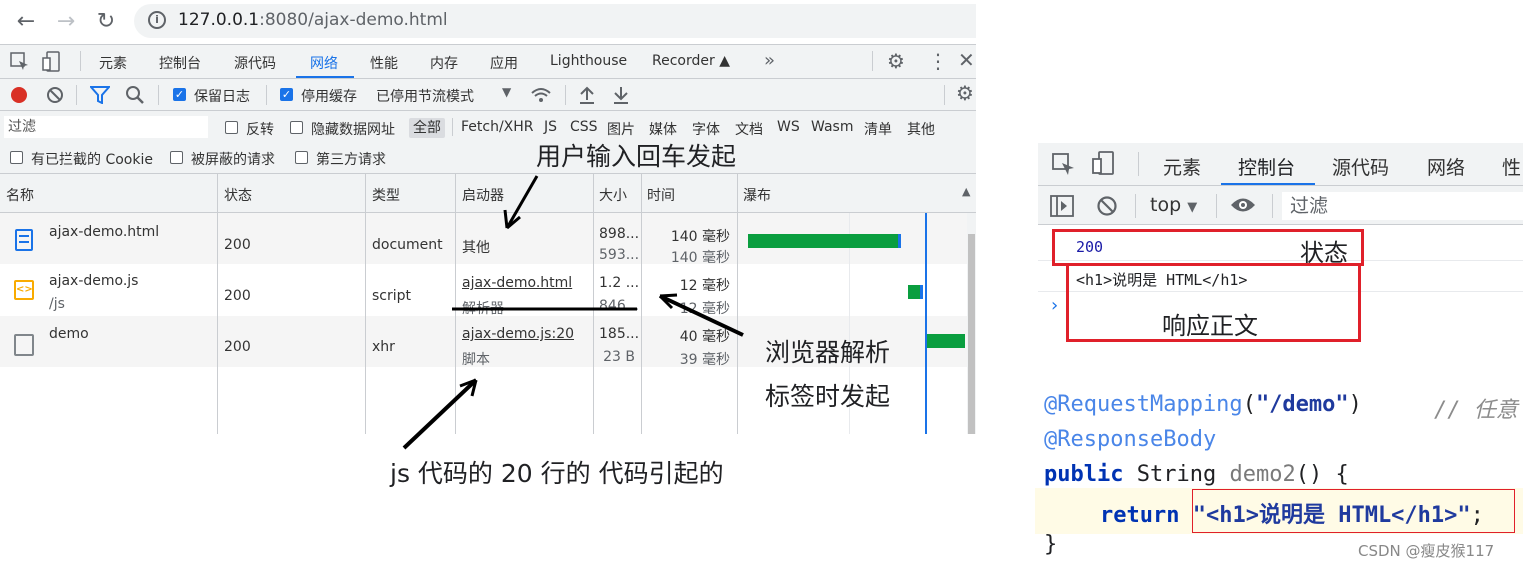 The height and width of the screenshot is (567, 1523). What do you see at coordinates (1511, 166) in the screenshot?
I see `tab-performance: 性` at bounding box center [1511, 166].